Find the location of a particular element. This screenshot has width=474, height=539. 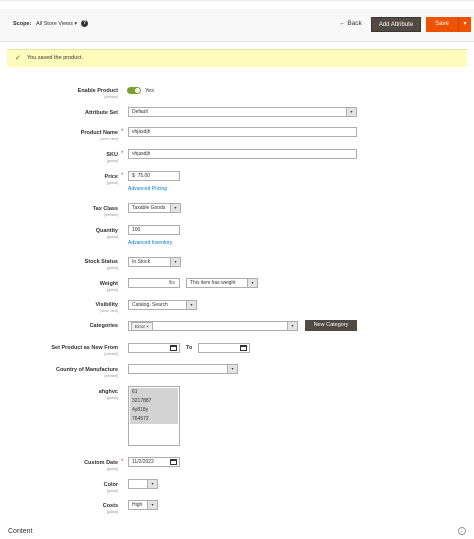

custom-date-input: 11/2/2022 is located at coordinates (154, 462).